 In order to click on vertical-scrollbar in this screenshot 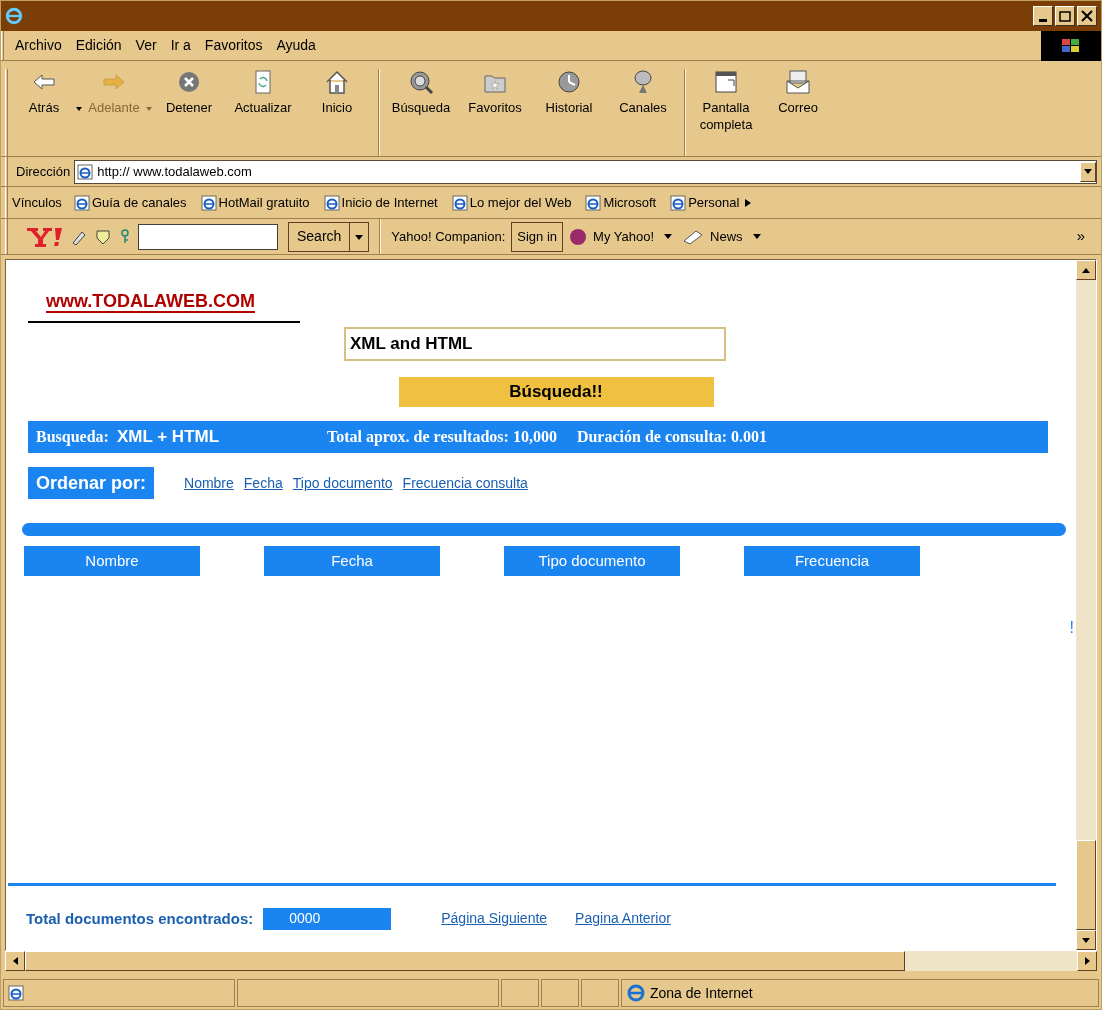, I will do `click(1086, 605)`.